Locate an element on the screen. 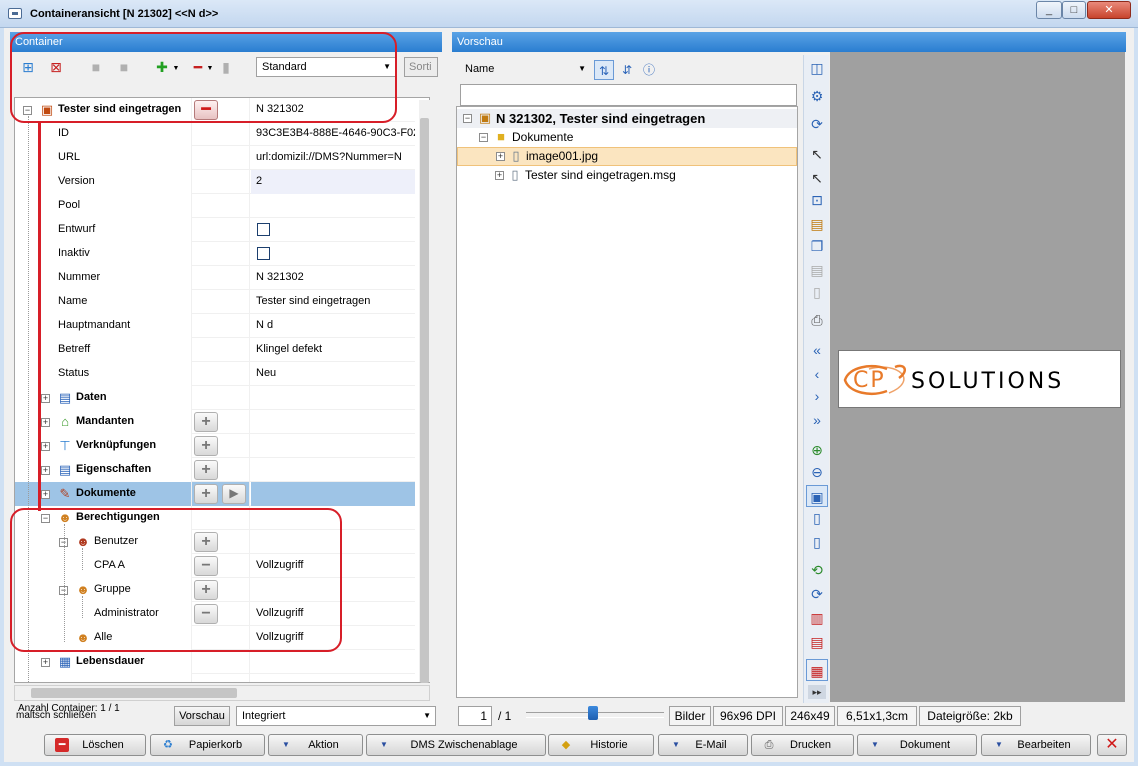 Image resolution: width=1138 pixels, height=766 pixels. print-button: ⎙ Drucken is located at coordinates (802, 745).